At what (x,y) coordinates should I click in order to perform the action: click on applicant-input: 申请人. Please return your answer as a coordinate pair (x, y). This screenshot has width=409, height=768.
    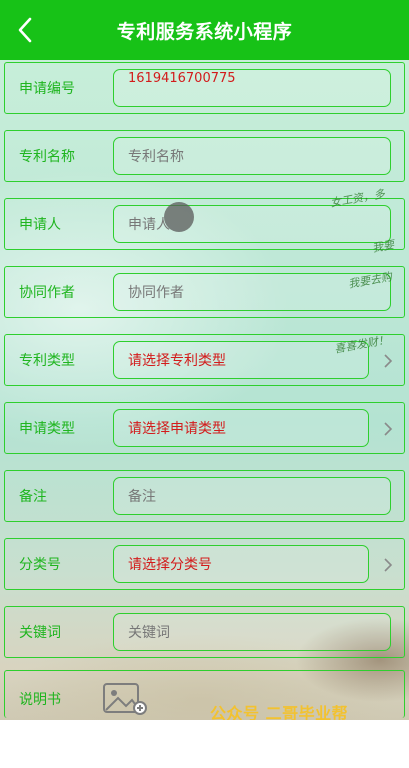
    Looking at the image, I should click on (252, 224).